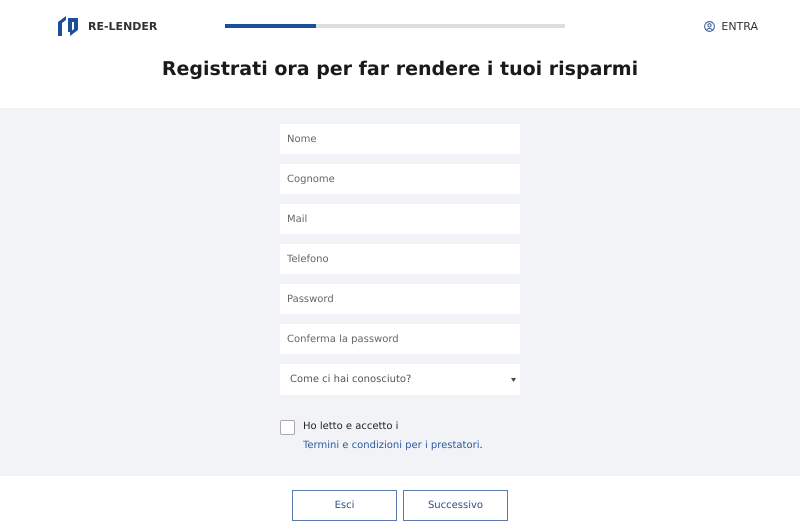 The image size is (800, 529). What do you see at coordinates (400, 139) in the screenshot?
I see `input-field: Nome` at bounding box center [400, 139].